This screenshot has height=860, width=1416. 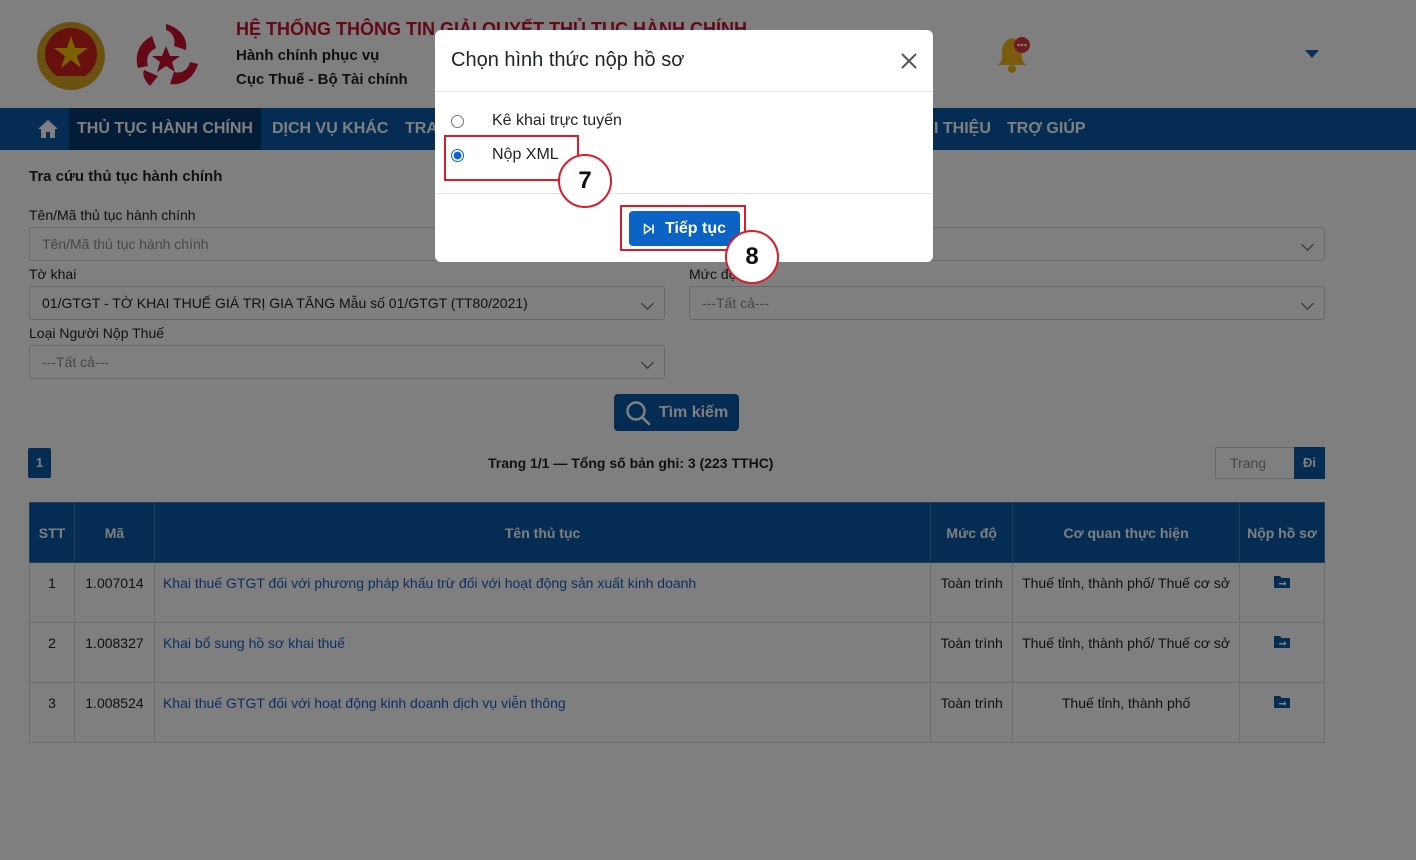 What do you see at coordinates (457, 121) in the screenshot?
I see `online-radio` at bounding box center [457, 121].